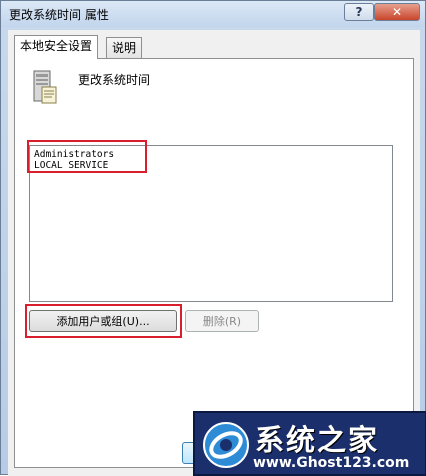 The height and width of the screenshot is (476, 426). I want to click on list-item: Administrators, so click(72, 154).